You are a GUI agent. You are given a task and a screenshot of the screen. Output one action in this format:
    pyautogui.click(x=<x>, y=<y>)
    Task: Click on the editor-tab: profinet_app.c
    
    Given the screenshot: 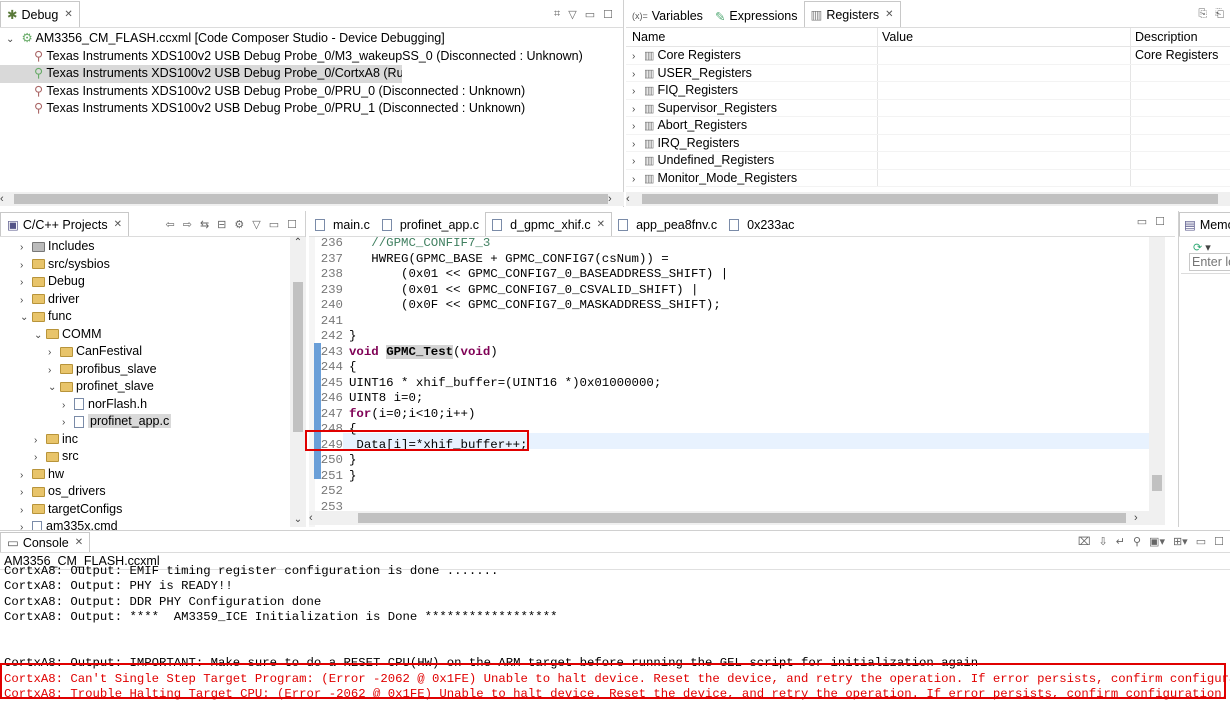 What is the action you would take?
    pyautogui.click(x=430, y=225)
    